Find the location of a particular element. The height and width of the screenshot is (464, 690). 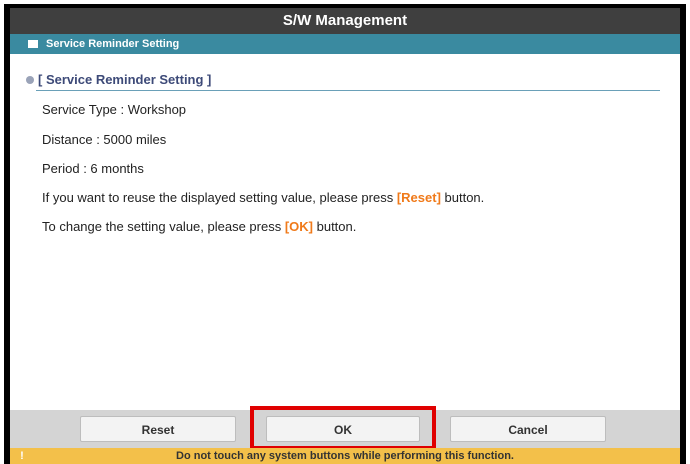

change-instruction-suffix: button. is located at coordinates (335, 226).